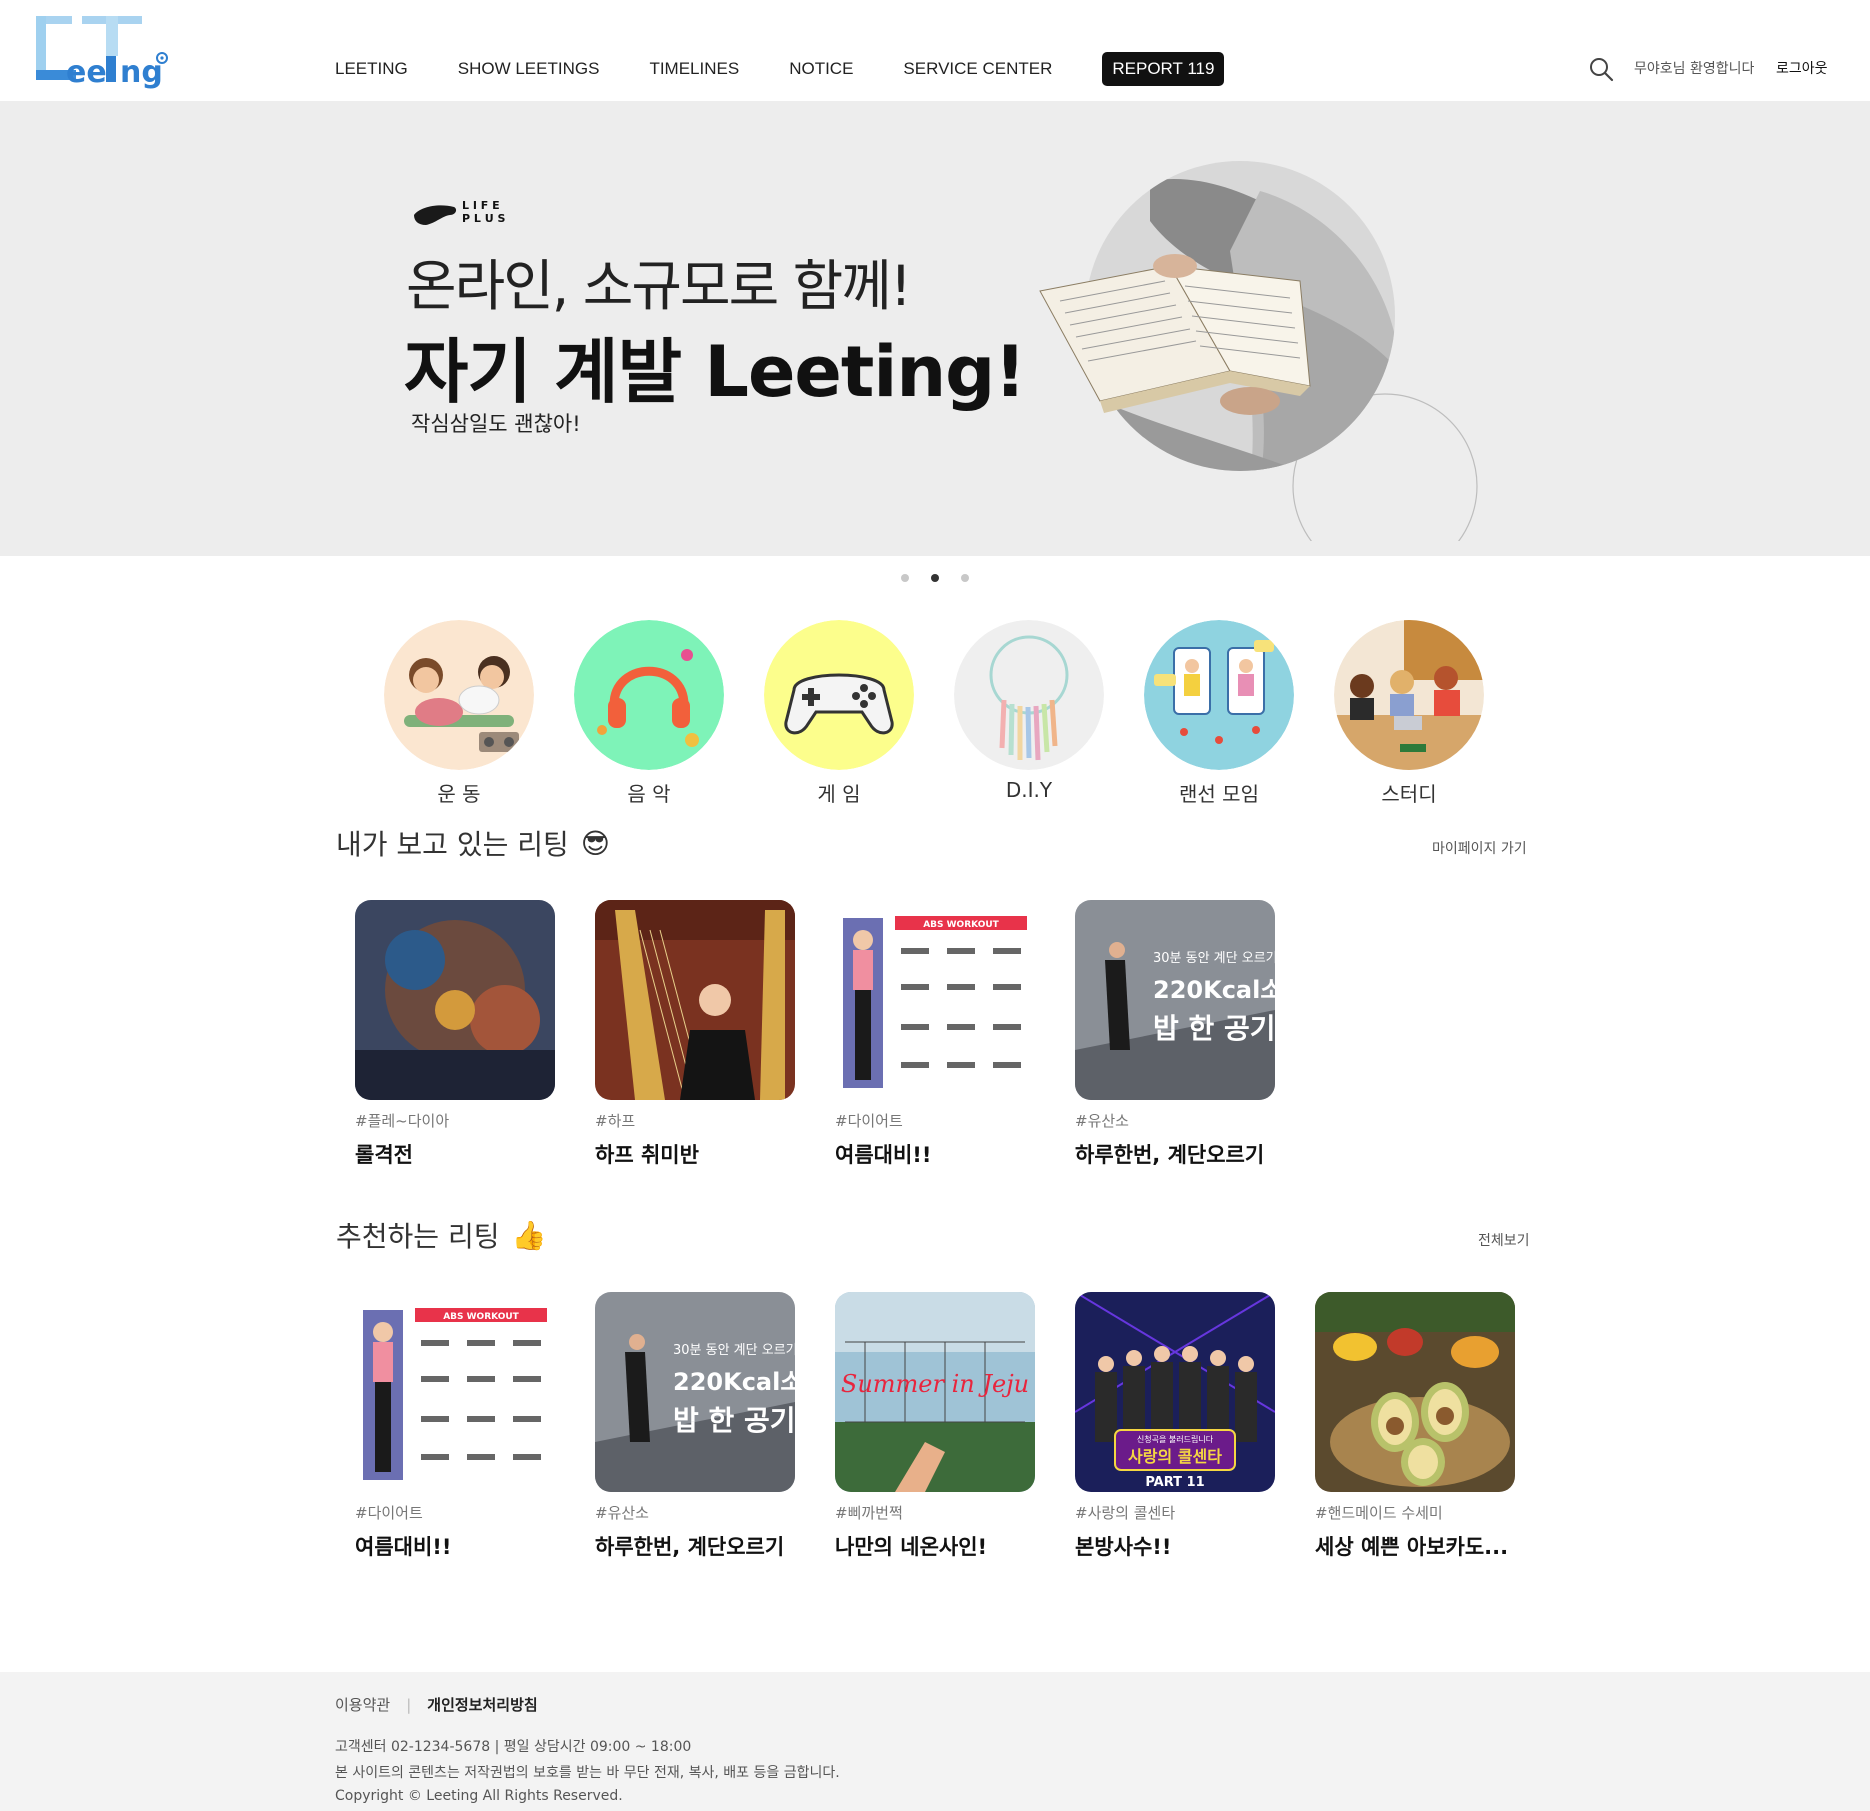  What do you see at coordinates (1029, 790) in the screenshot?
I see `category-label: D.I.Y` at bounding box center [1029, 790].